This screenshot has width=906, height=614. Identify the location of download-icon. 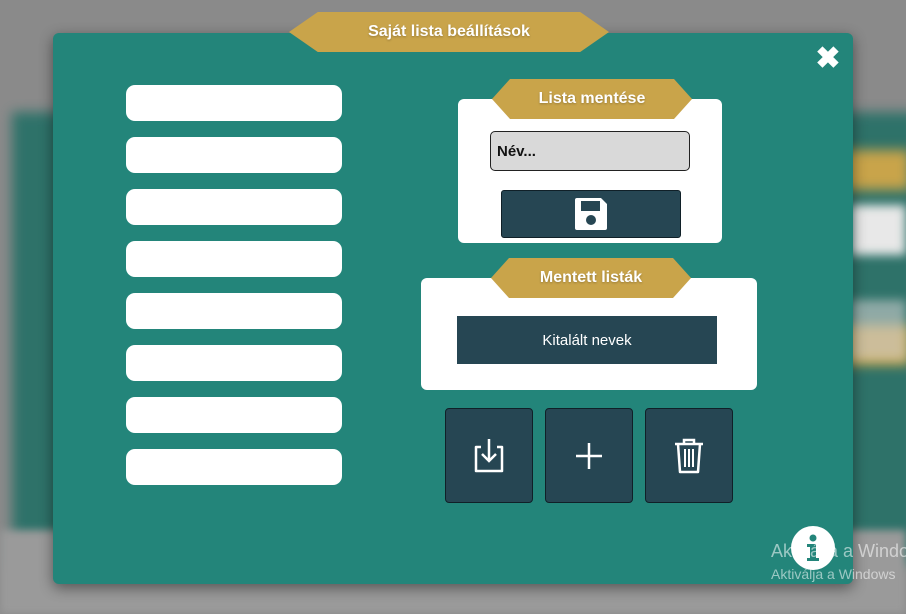
(489, 455).